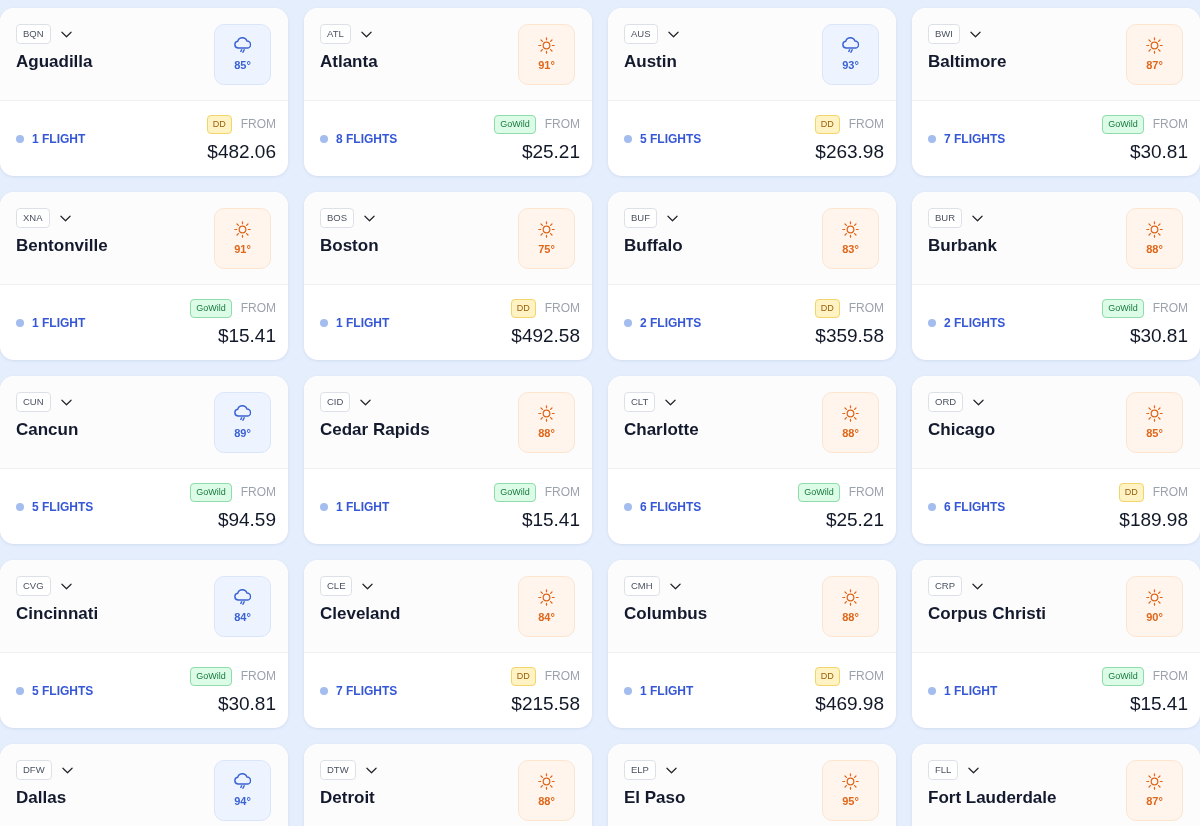 The height and width of the screenshot is (826, 1200). I want to click on airport-code: AUS, so click(641, 34).